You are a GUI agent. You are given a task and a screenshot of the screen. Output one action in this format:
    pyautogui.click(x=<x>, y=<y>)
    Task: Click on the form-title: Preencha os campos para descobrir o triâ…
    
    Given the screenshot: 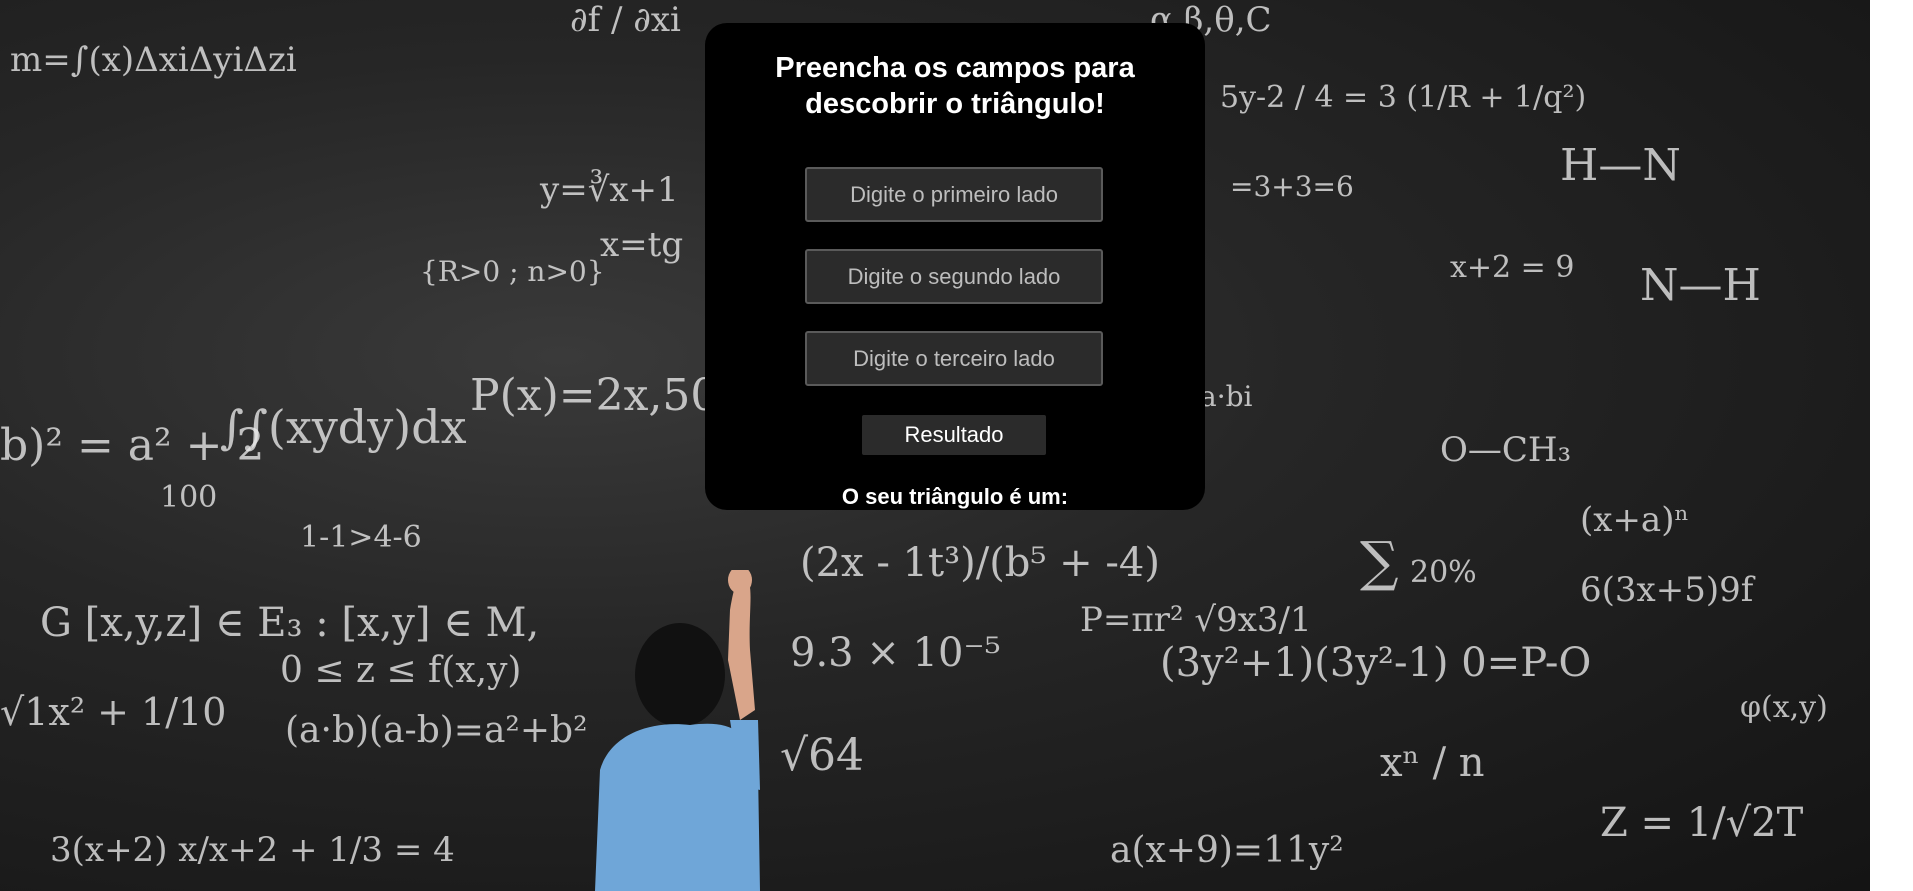 What is the action you would take?
    pyautogui.click(x=955, y=86)
    